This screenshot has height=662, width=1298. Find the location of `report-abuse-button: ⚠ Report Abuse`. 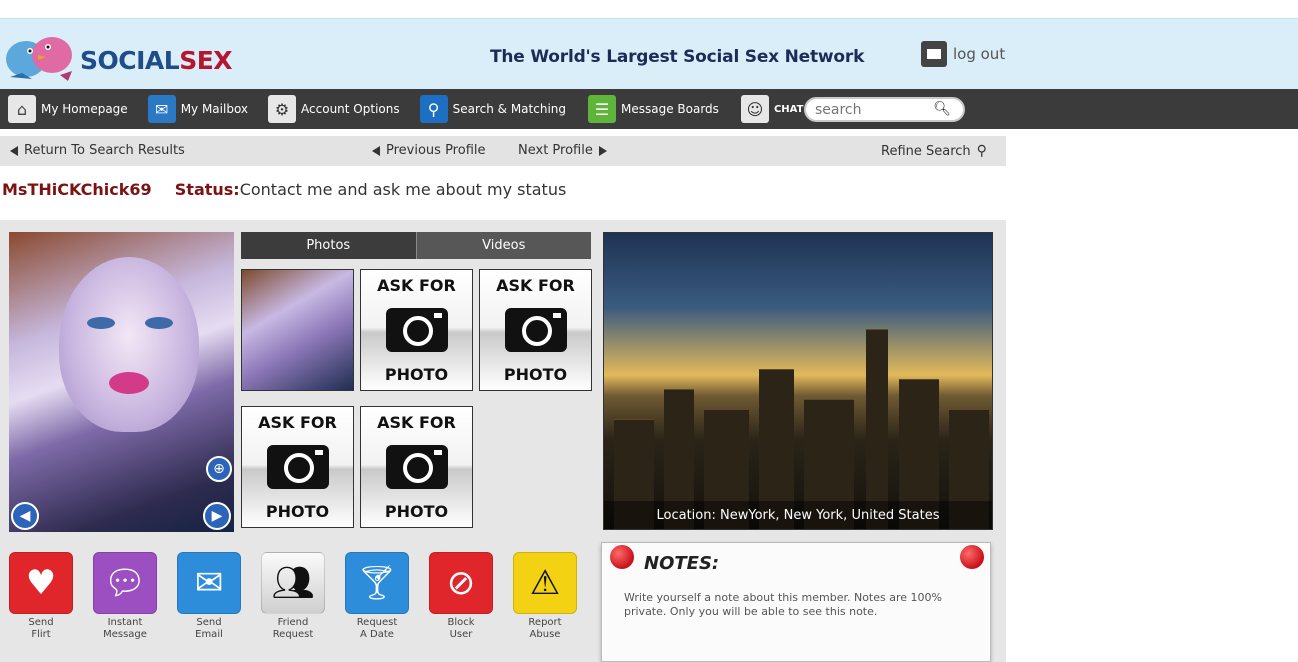

report-abuse-button: ⚠ Report Abuse is located at coordinates (545, 596).